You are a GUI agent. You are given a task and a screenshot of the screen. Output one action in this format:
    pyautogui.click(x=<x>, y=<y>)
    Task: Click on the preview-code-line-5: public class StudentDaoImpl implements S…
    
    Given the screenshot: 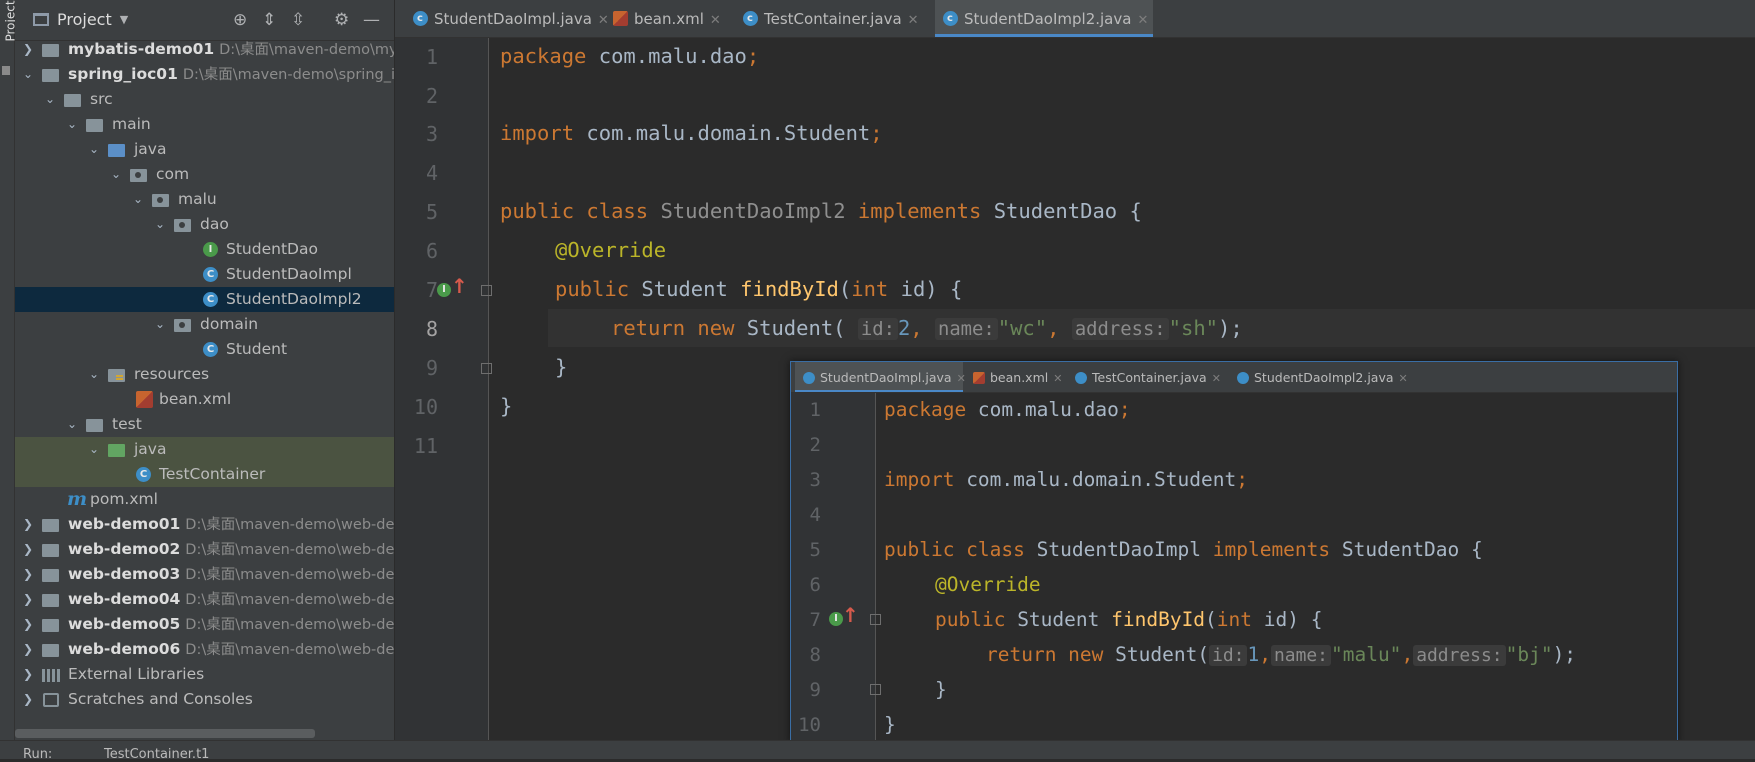 What is the action you would take?
    pyautogui.click(x=1183, y=549)
    